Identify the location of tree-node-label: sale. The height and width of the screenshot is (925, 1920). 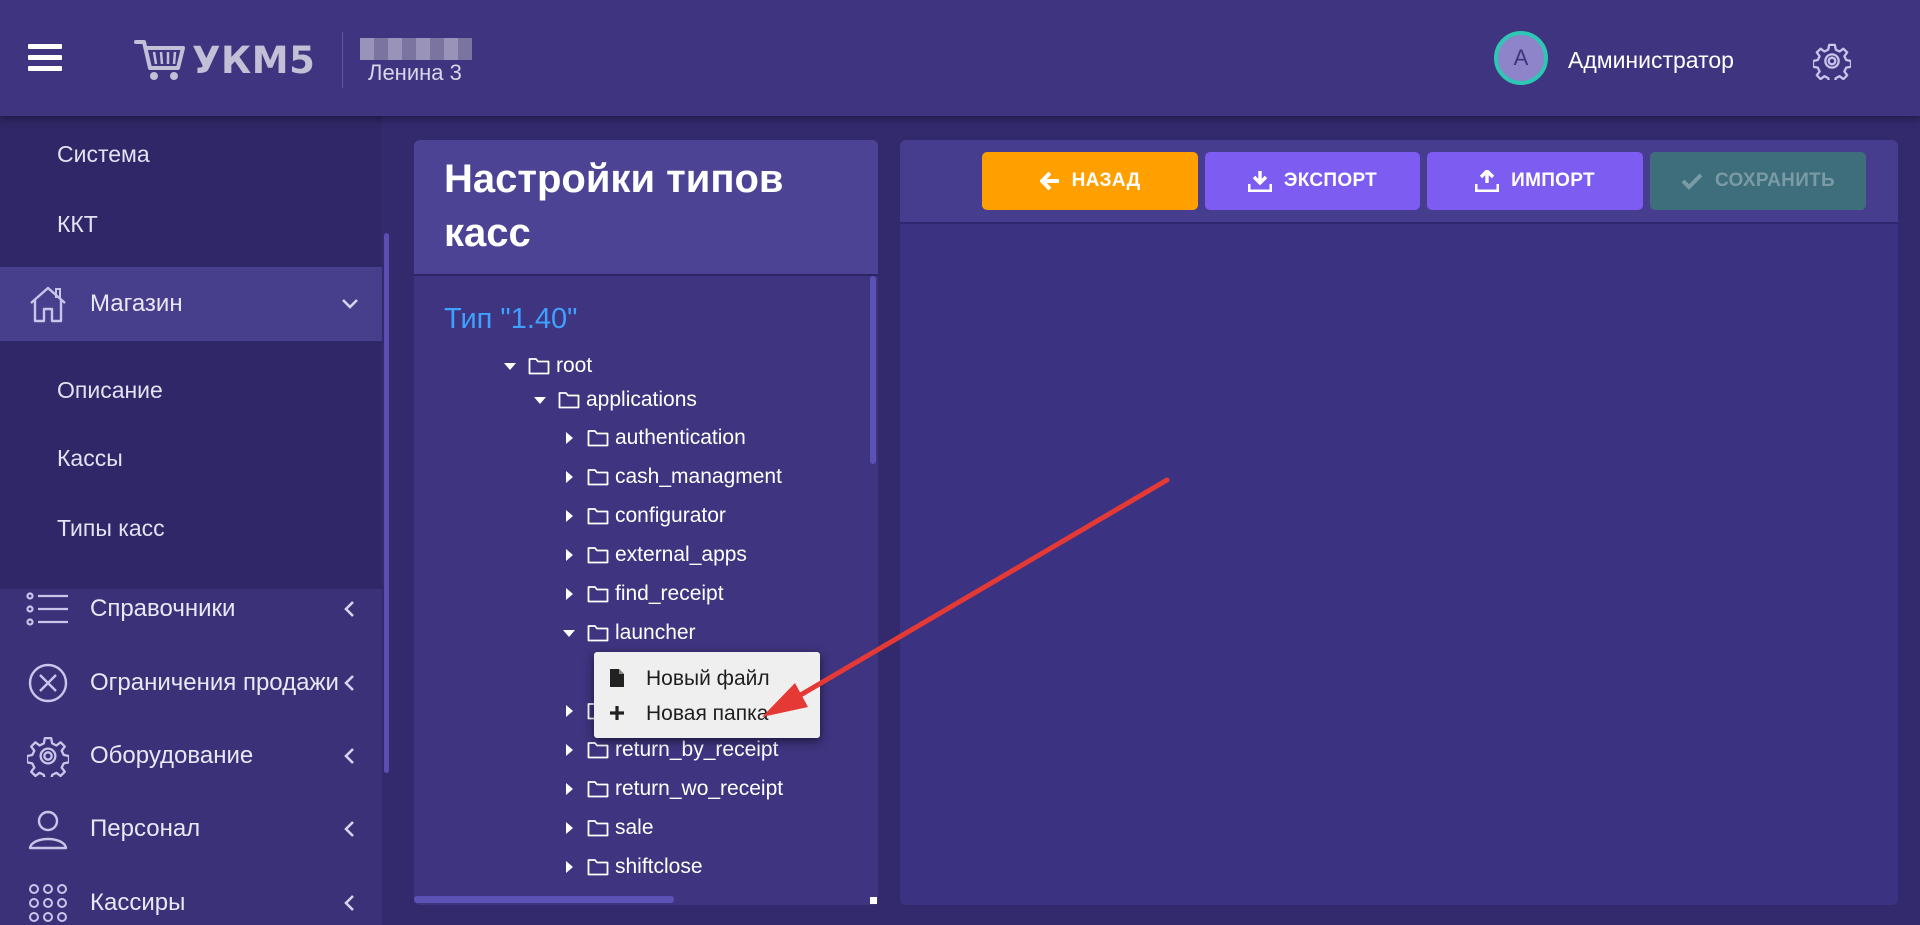
(634, 827).